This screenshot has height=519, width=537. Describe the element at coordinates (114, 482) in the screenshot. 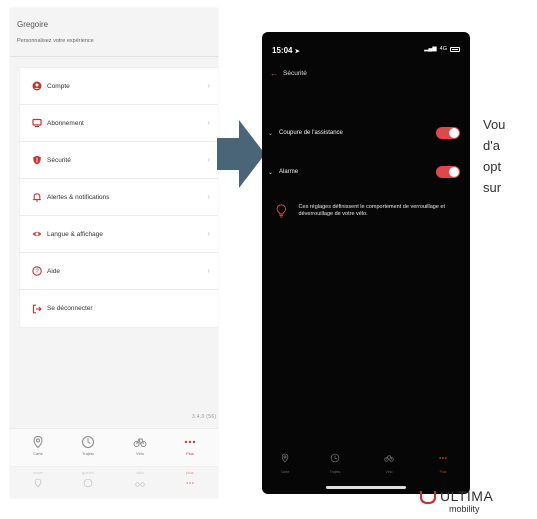

I see `ghost-tab-bar: cover guides vélo plus` at that location.